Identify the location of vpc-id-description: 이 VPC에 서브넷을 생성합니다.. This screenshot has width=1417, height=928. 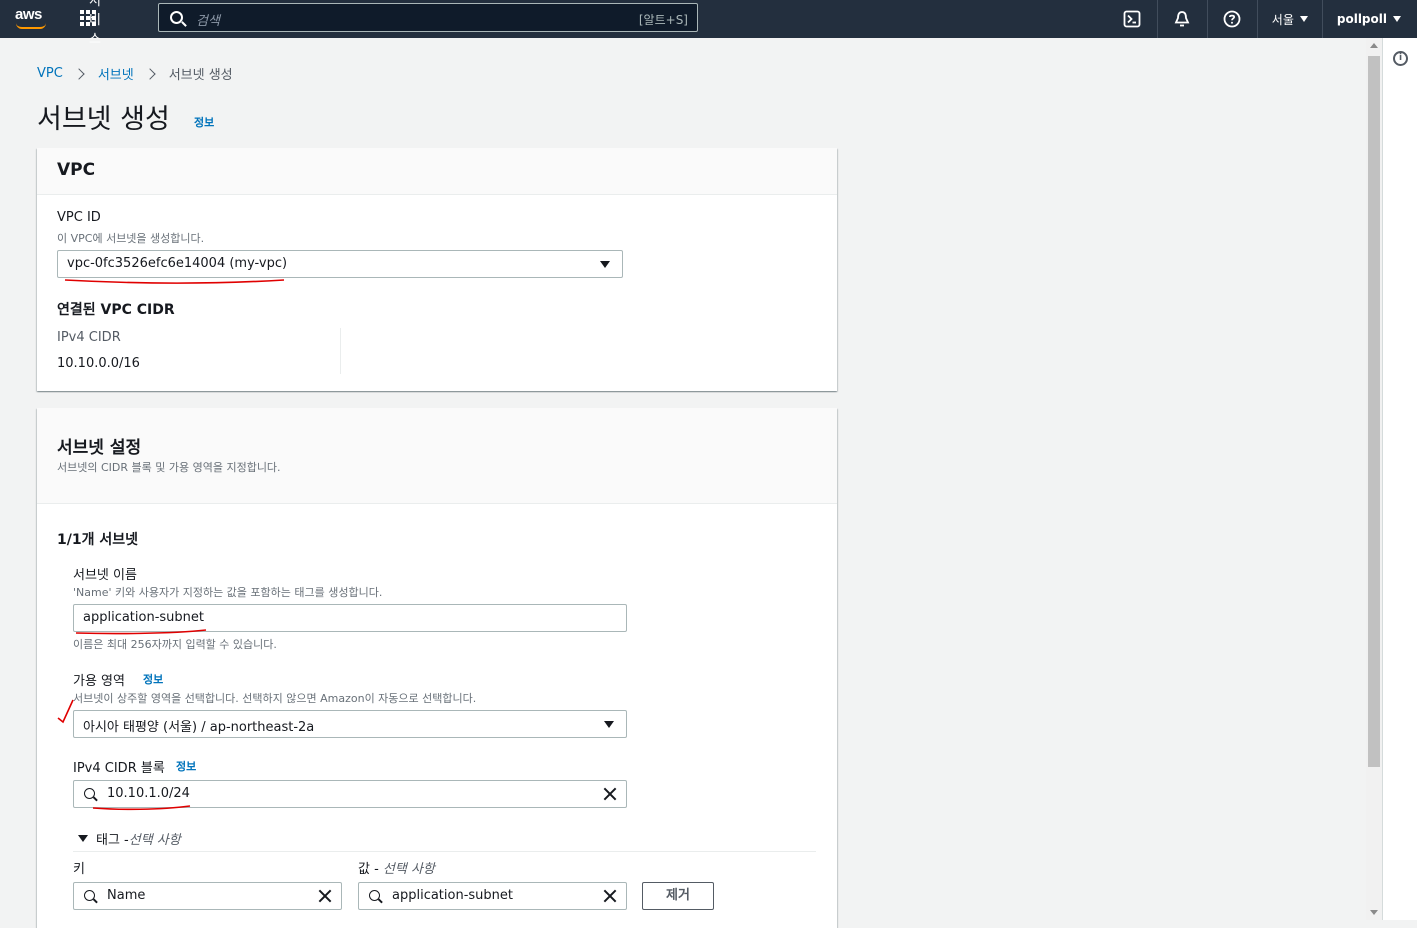
(131, 238).